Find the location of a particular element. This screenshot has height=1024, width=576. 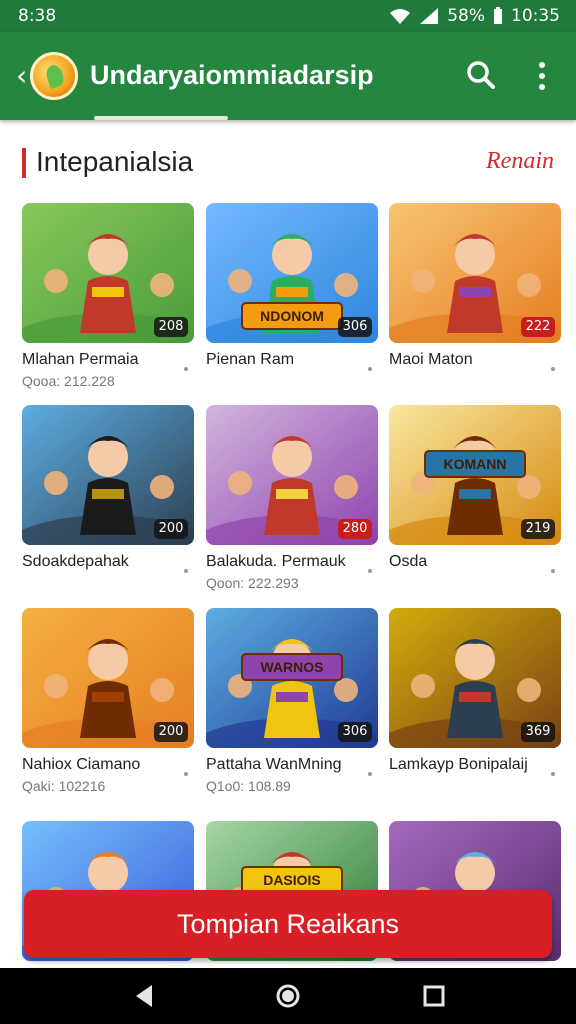

game-badge: 222 is located at coordinates (538, 327).